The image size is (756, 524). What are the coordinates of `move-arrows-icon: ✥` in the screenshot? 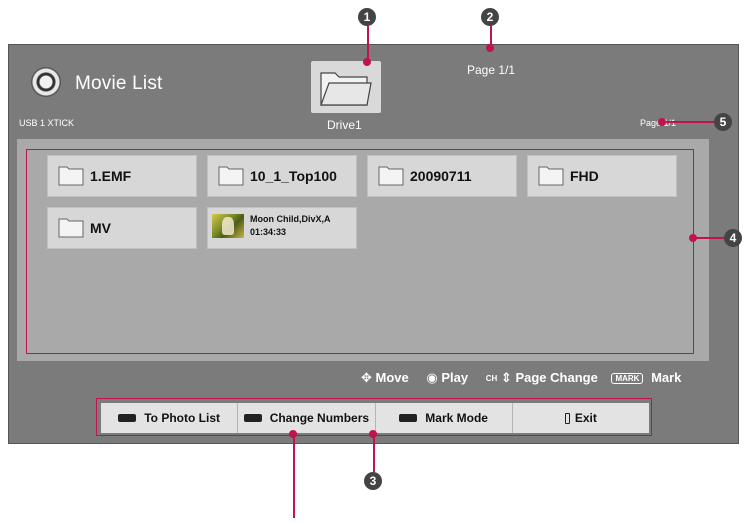 It's located at (366, 377).